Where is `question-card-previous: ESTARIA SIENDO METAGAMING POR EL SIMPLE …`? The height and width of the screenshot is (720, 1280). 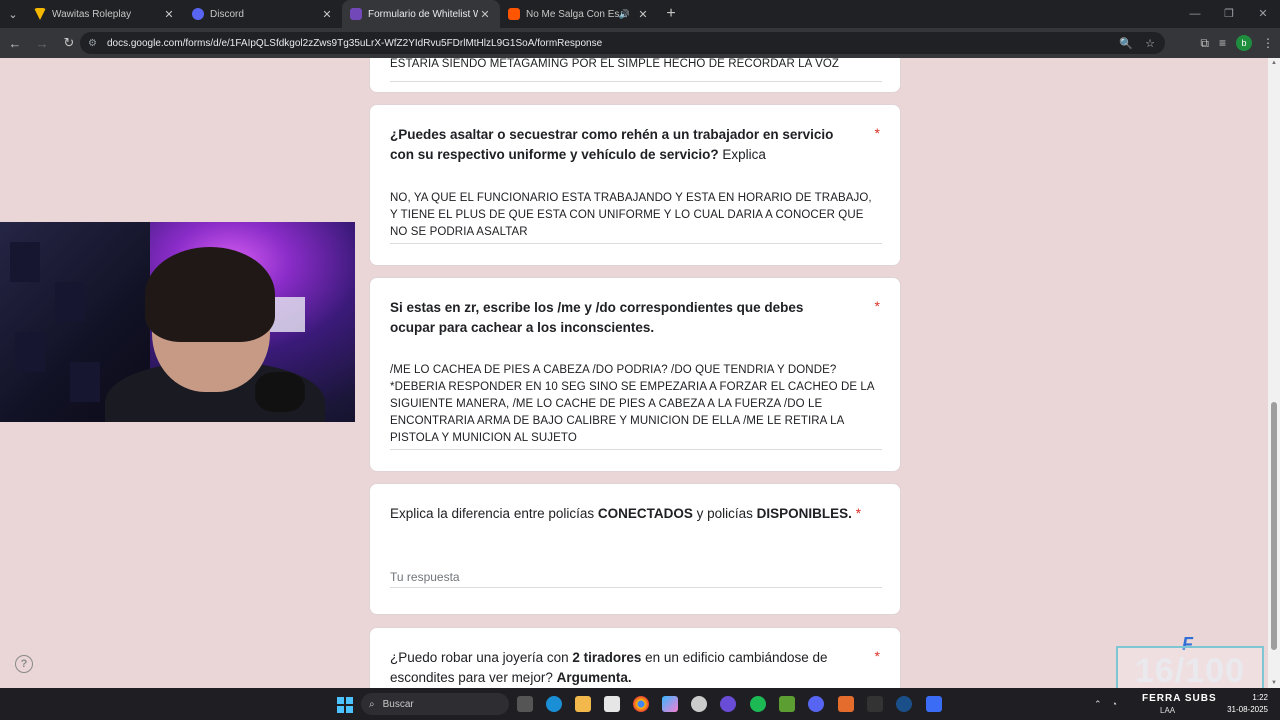 question-card-previous: ESTARIA SIENDO METAGAMING POR EL SIMPLE … is located at coordinates (635, 75).